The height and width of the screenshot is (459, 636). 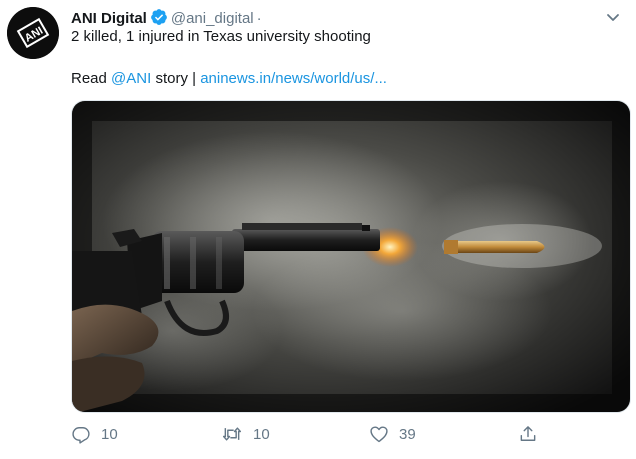 I want to click on avatar: ANI, so click(x=33, y=33).